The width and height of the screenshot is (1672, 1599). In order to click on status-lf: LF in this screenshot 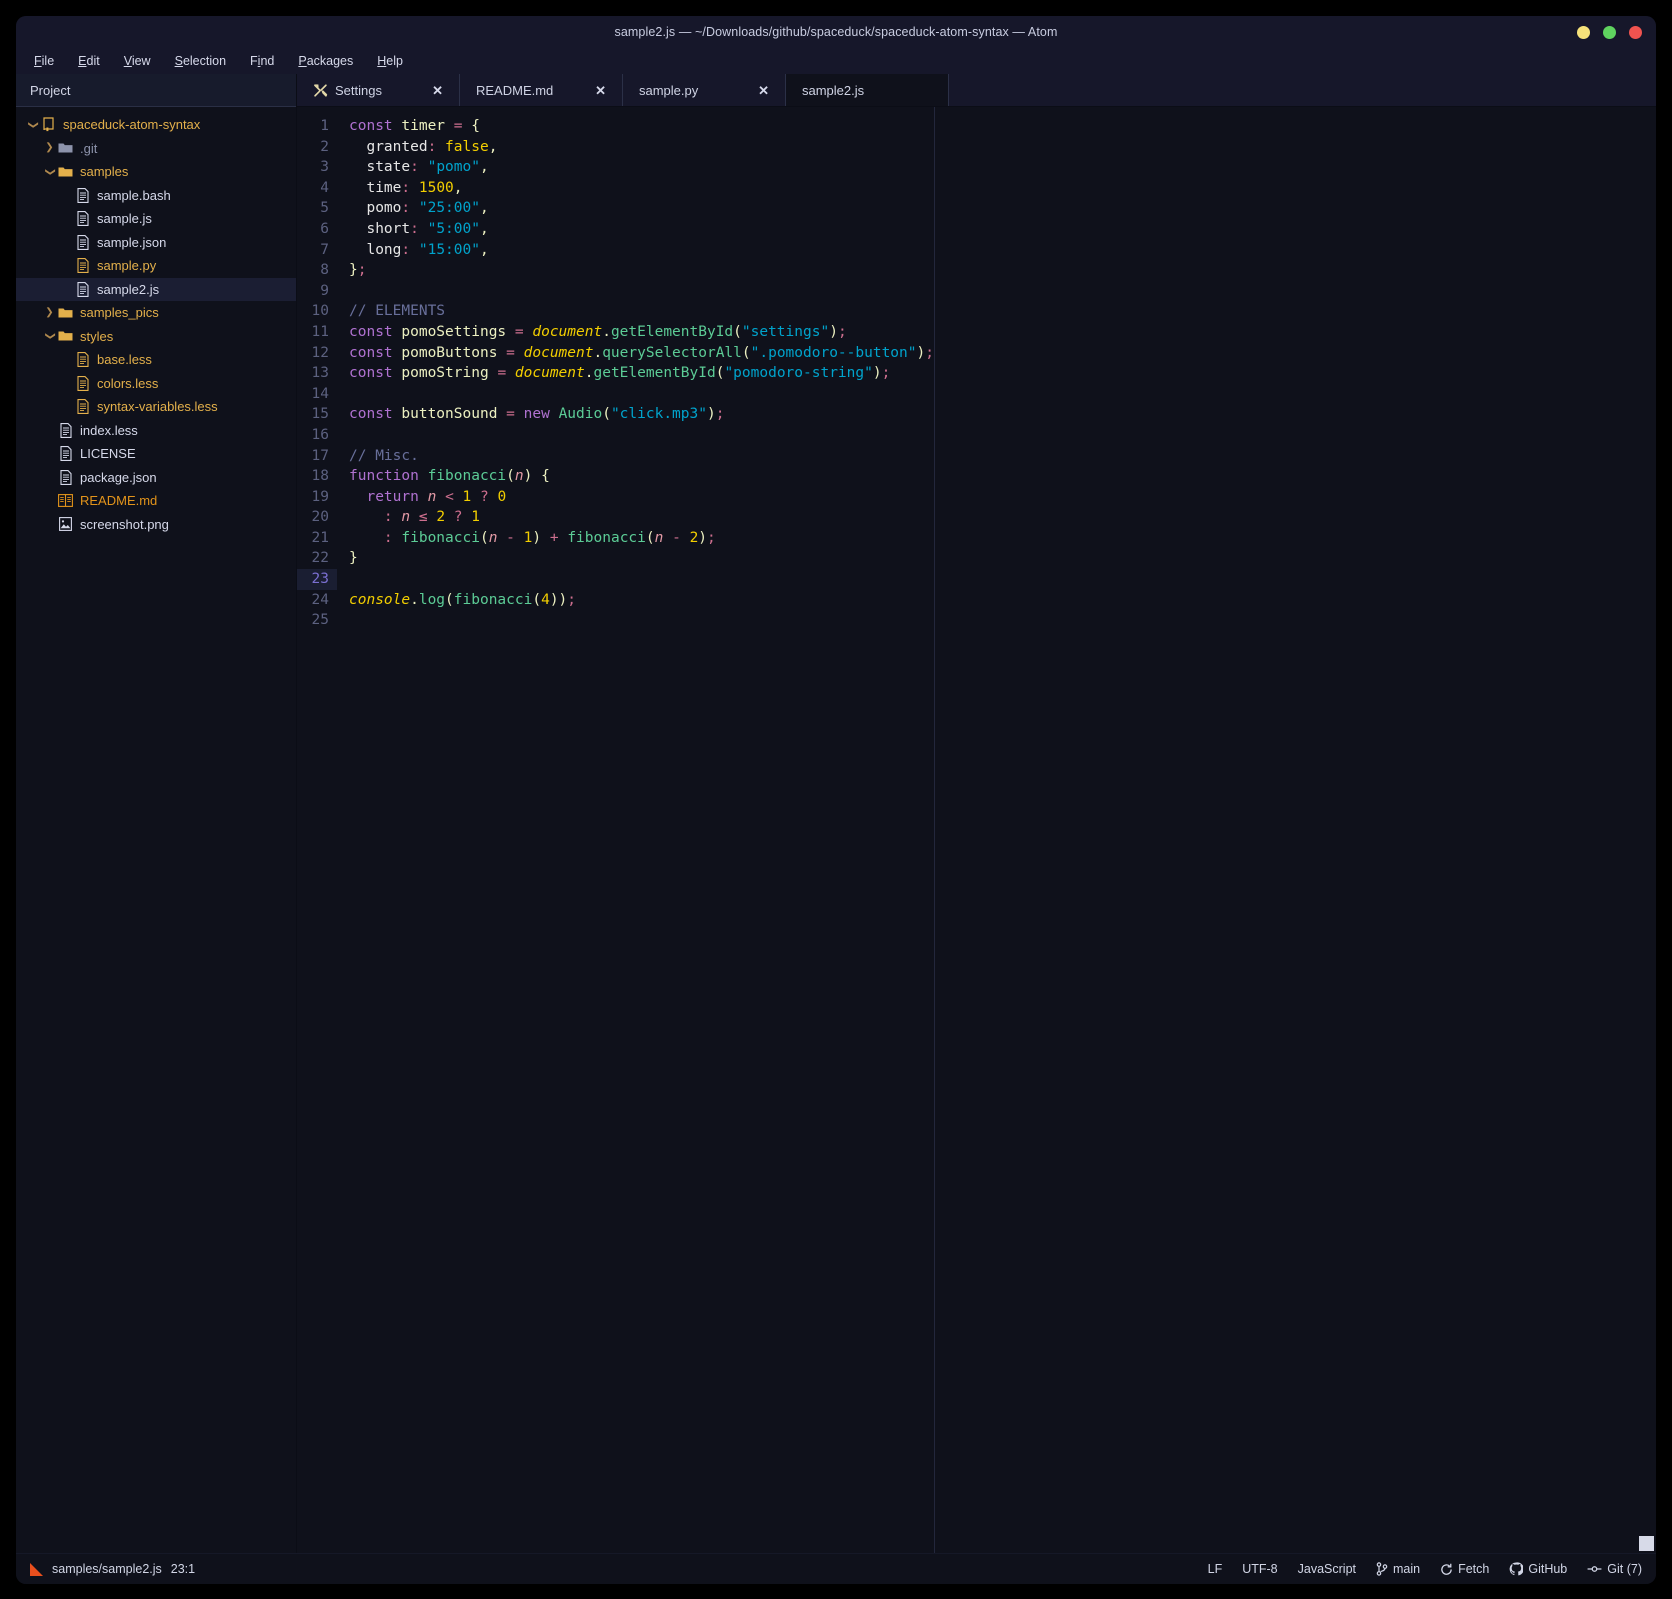, I will do `click(1215, 1569)`.